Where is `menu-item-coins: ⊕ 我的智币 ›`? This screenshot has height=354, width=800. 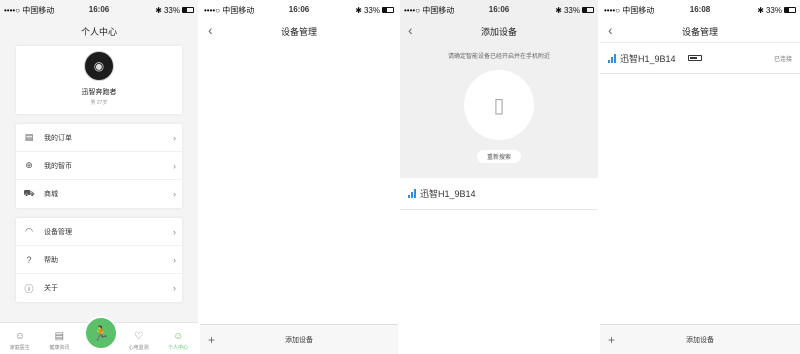
menu-item-coins: ⊕ 我的智币 › is located at coordinates (99, 166).